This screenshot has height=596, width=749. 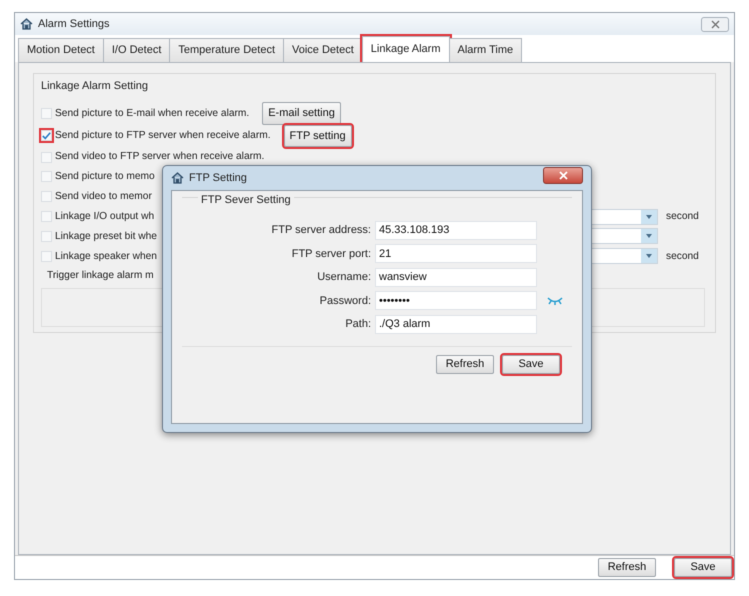 What do you see at coordinates (358, 324) in the screenshot?
I see `field-label: Path:` at bounding box center [358, 324].